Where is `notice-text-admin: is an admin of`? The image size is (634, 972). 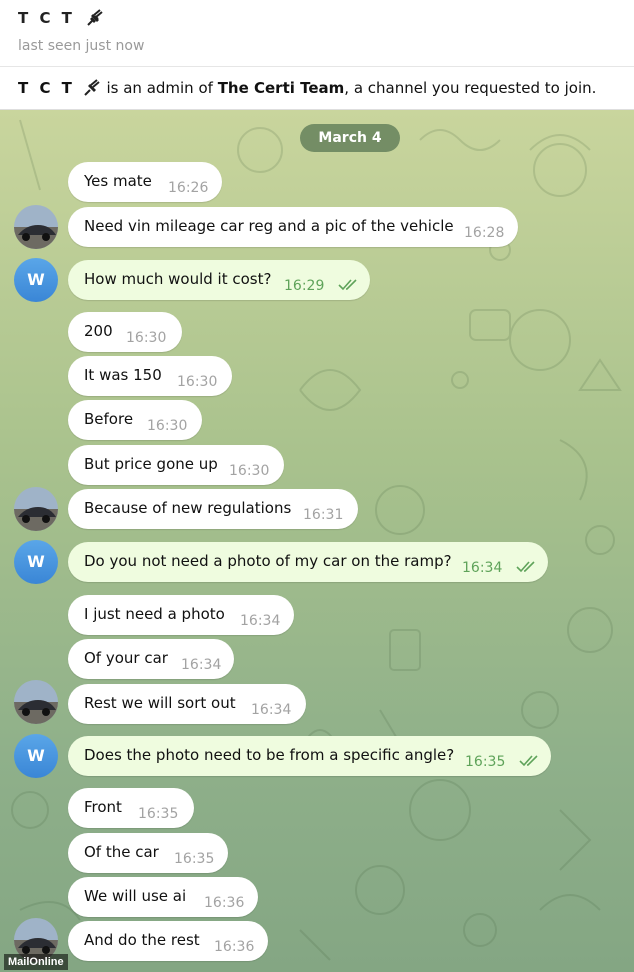 notice-text-admin: is an admin of is located at coordinates (159, 88).